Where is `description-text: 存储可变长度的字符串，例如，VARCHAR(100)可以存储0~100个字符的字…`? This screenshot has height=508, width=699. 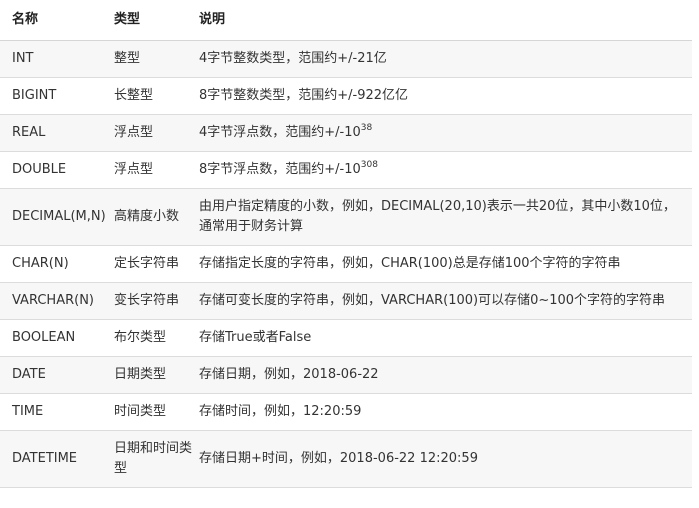 description-text: 存储可变长度的字符串，例如，VARCHAR(100)可以存储0~100个字符的字… is located at coordinates (432, 300).